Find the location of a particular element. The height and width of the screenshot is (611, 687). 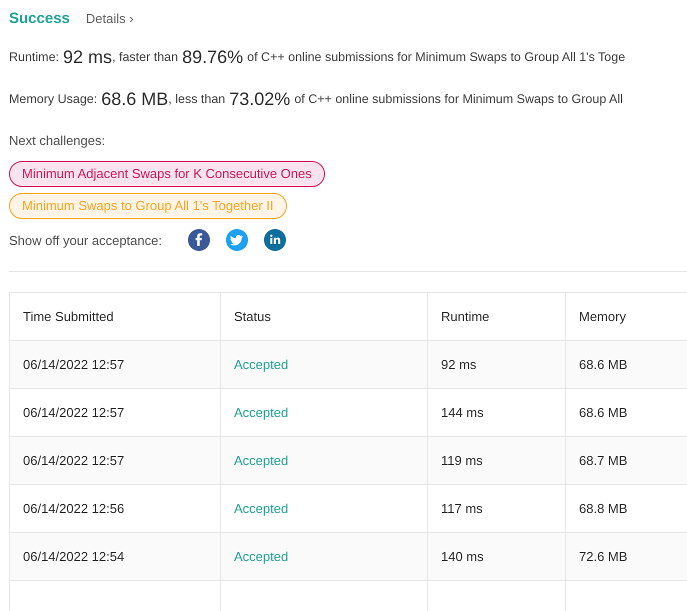

stat-description: of C++ online submissions for Minimum Swaps to Group All 1's Toge is located at coordinates (436, 57).